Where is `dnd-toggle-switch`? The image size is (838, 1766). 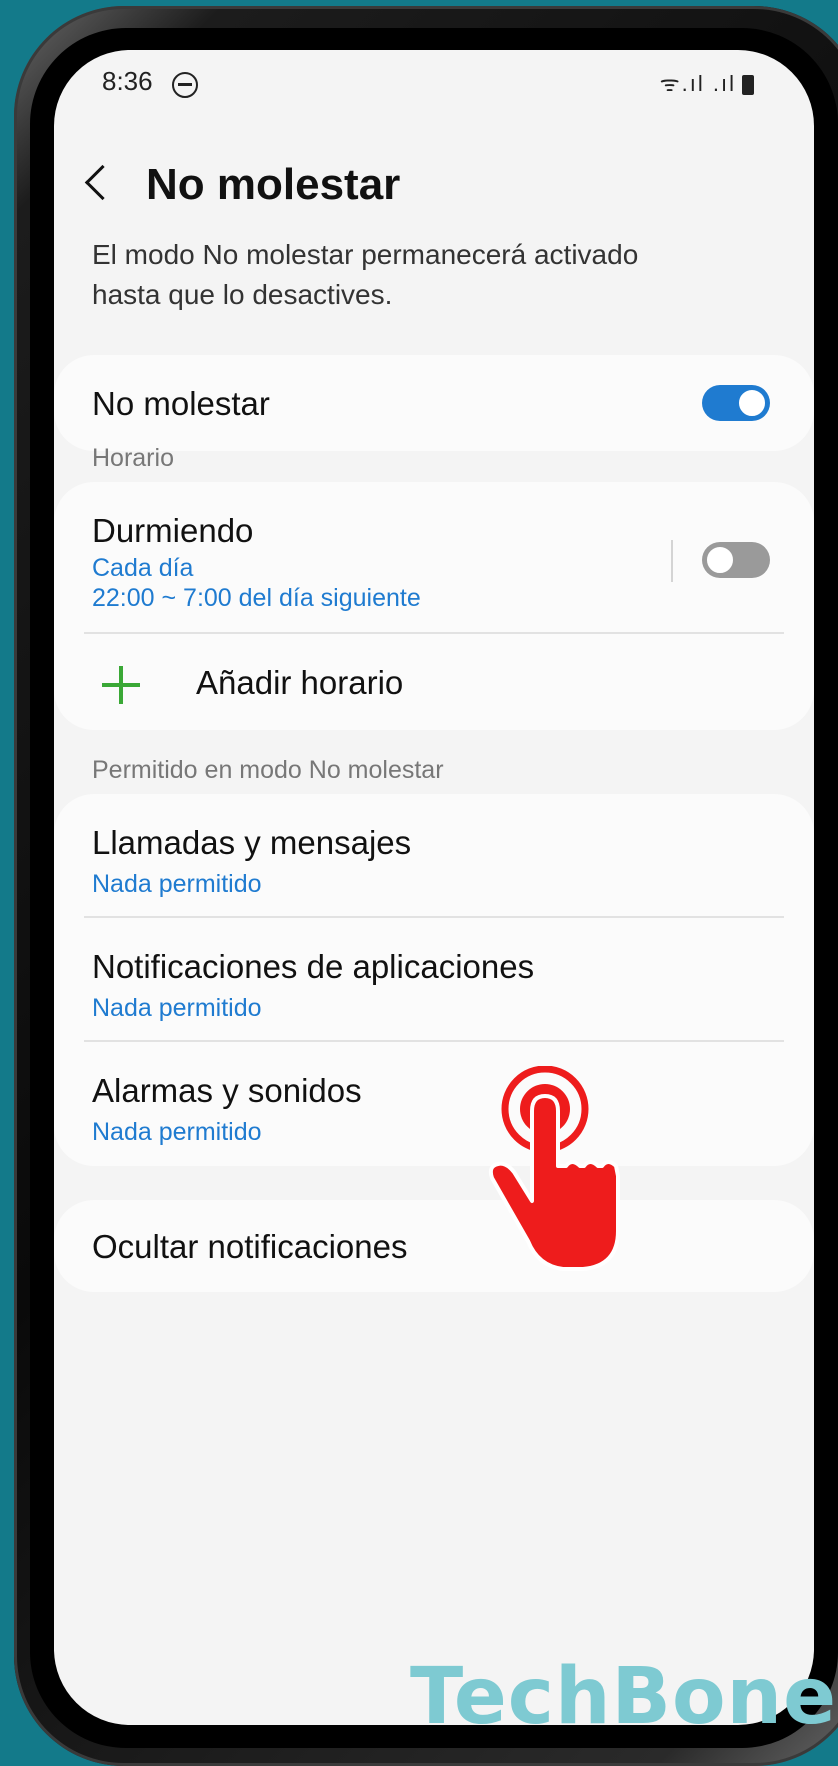 dnd-toggle-switch is located at coordinates (736, 403).